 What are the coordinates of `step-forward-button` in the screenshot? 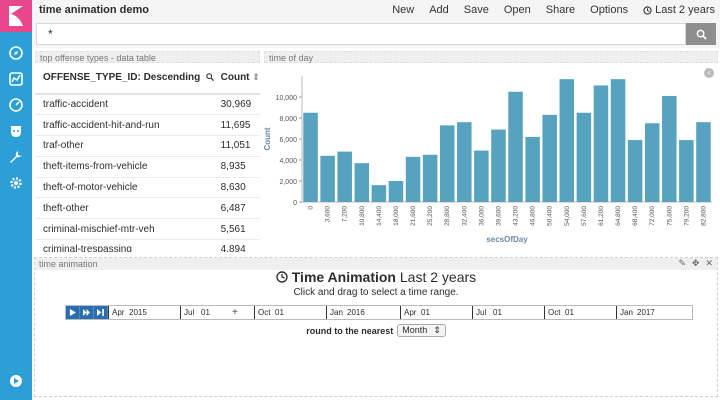 It's located at (101, 312).